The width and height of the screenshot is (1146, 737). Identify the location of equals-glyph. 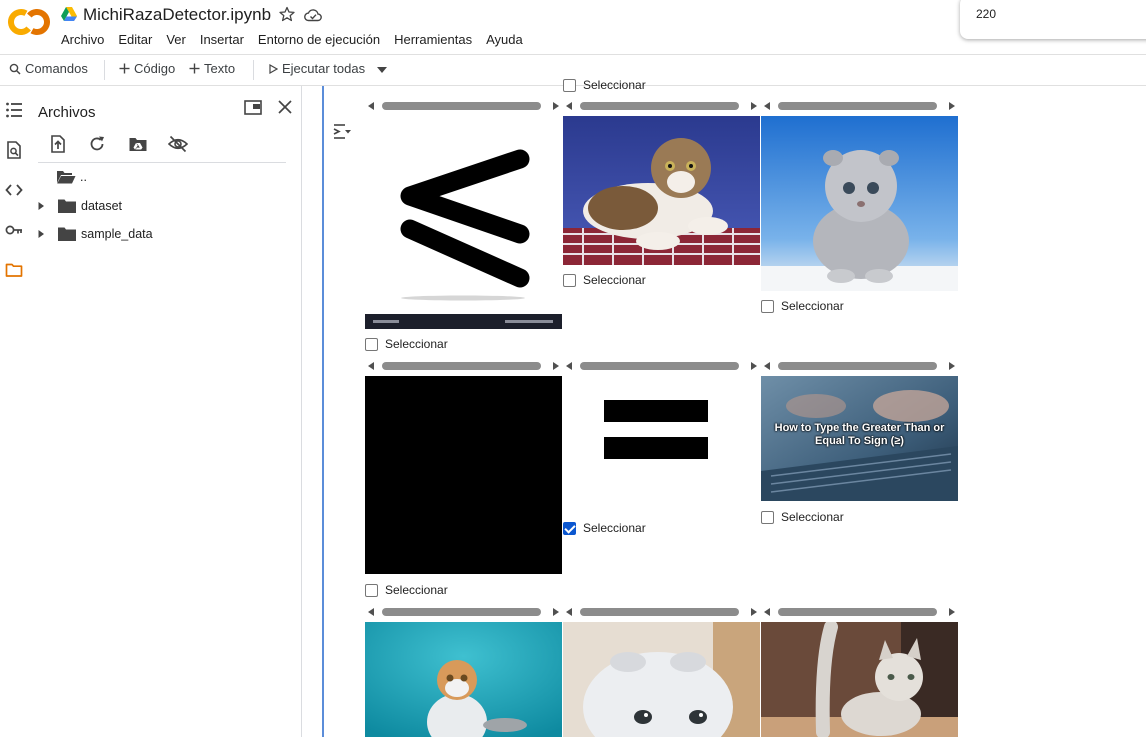
(656, 429).